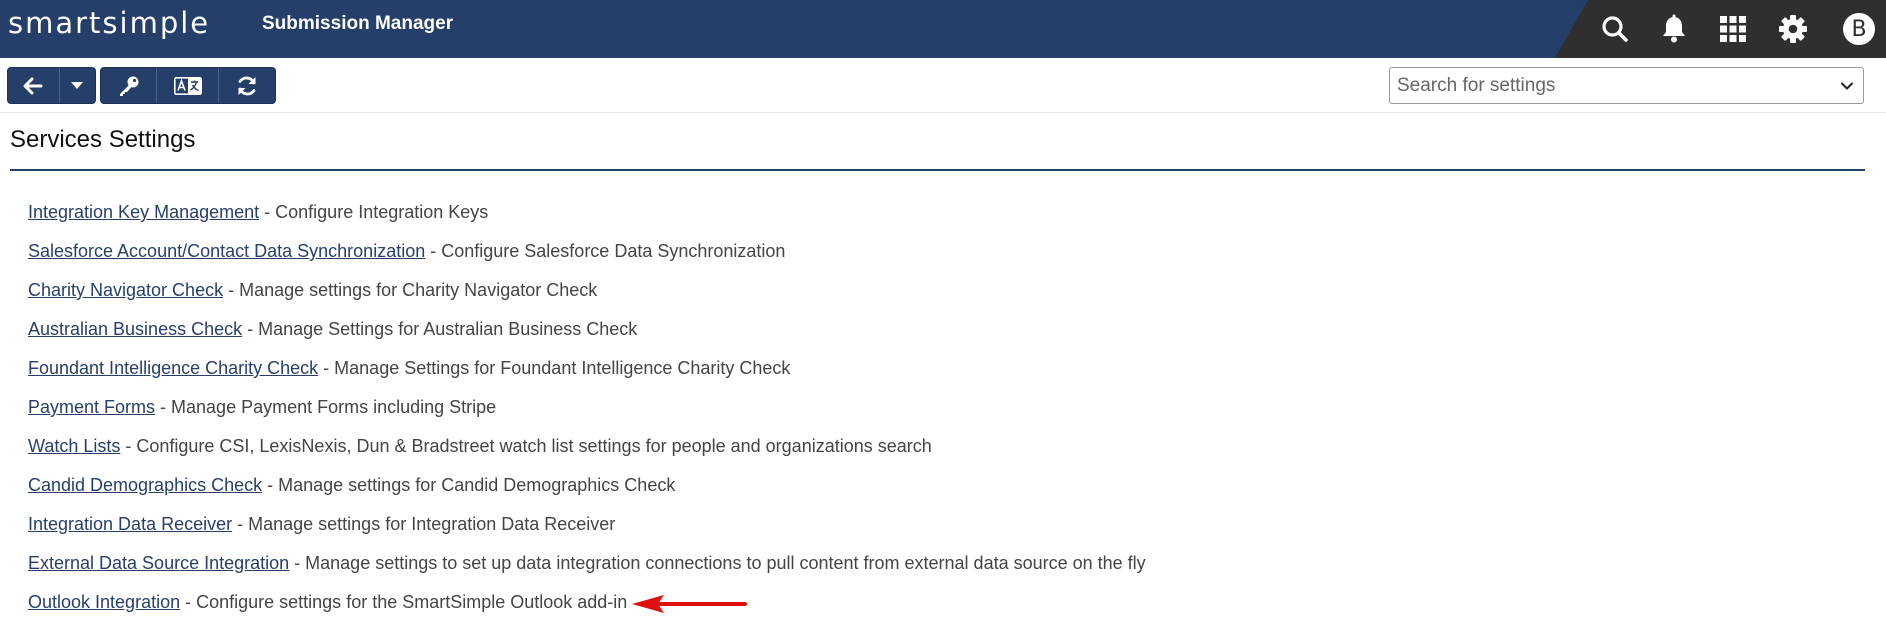 This screenshot has height=631, width=1886. Describe the element at coordinates (104, 602) in the screenshot. I see `setting-link-outlook-integration: Outlook Integration` at that location.